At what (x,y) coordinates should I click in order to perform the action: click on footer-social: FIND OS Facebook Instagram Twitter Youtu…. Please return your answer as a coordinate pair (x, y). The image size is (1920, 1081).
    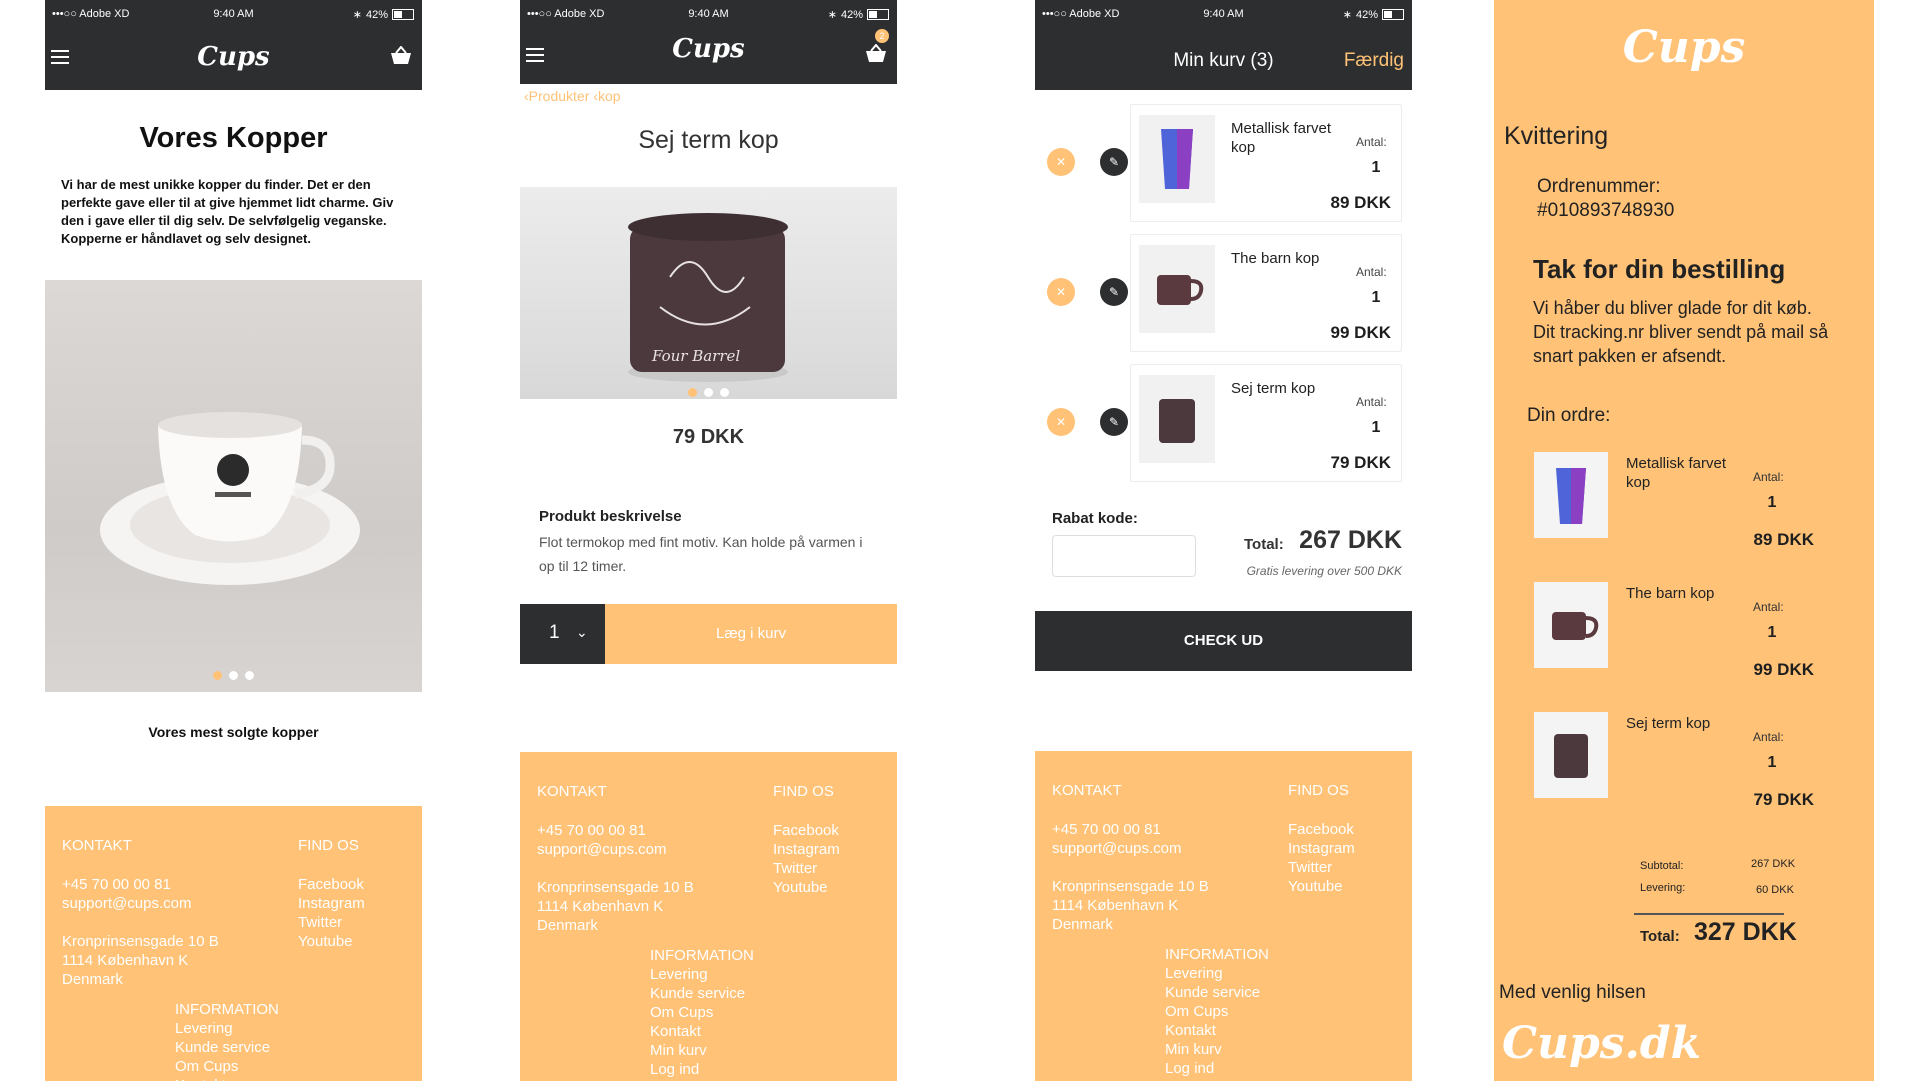
    Looking at the image, I should click on (806, 839).